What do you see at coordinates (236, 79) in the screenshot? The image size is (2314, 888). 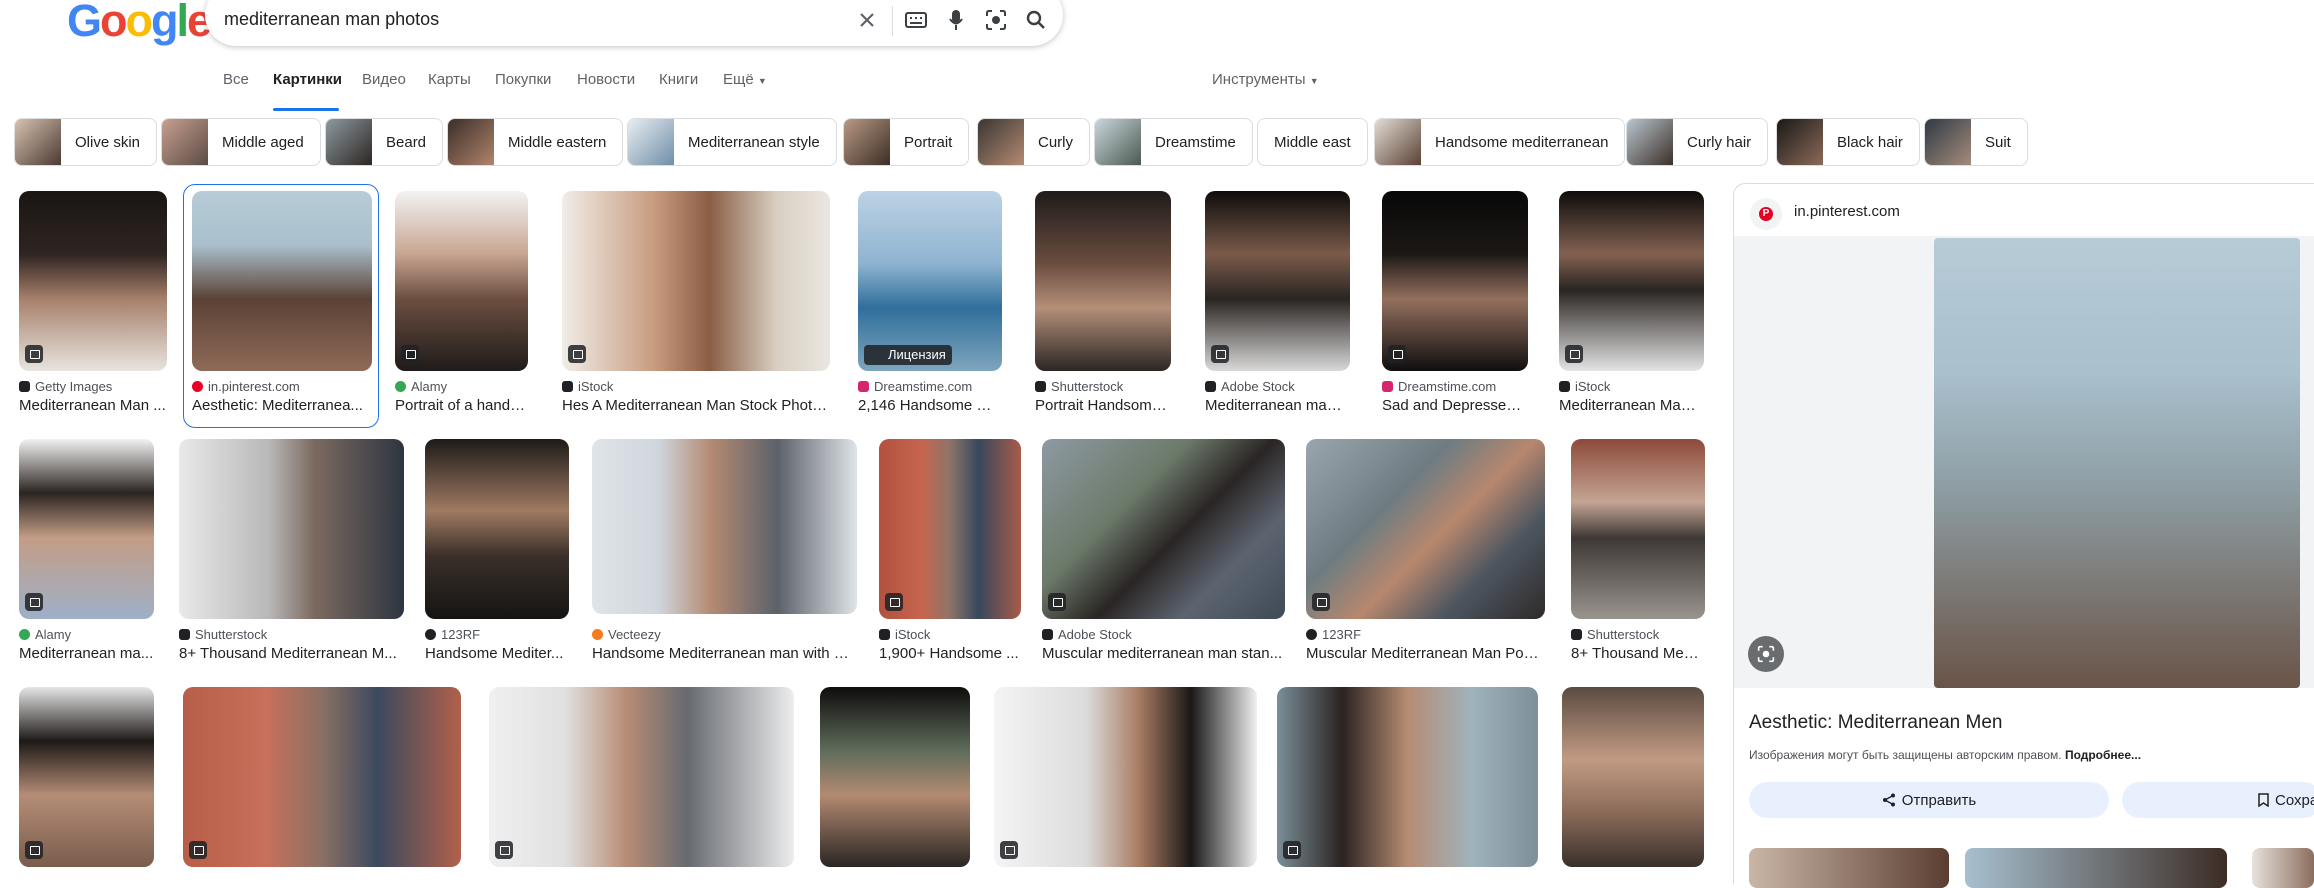 I see `tab-all: Все` at bounding box center [236, 79].